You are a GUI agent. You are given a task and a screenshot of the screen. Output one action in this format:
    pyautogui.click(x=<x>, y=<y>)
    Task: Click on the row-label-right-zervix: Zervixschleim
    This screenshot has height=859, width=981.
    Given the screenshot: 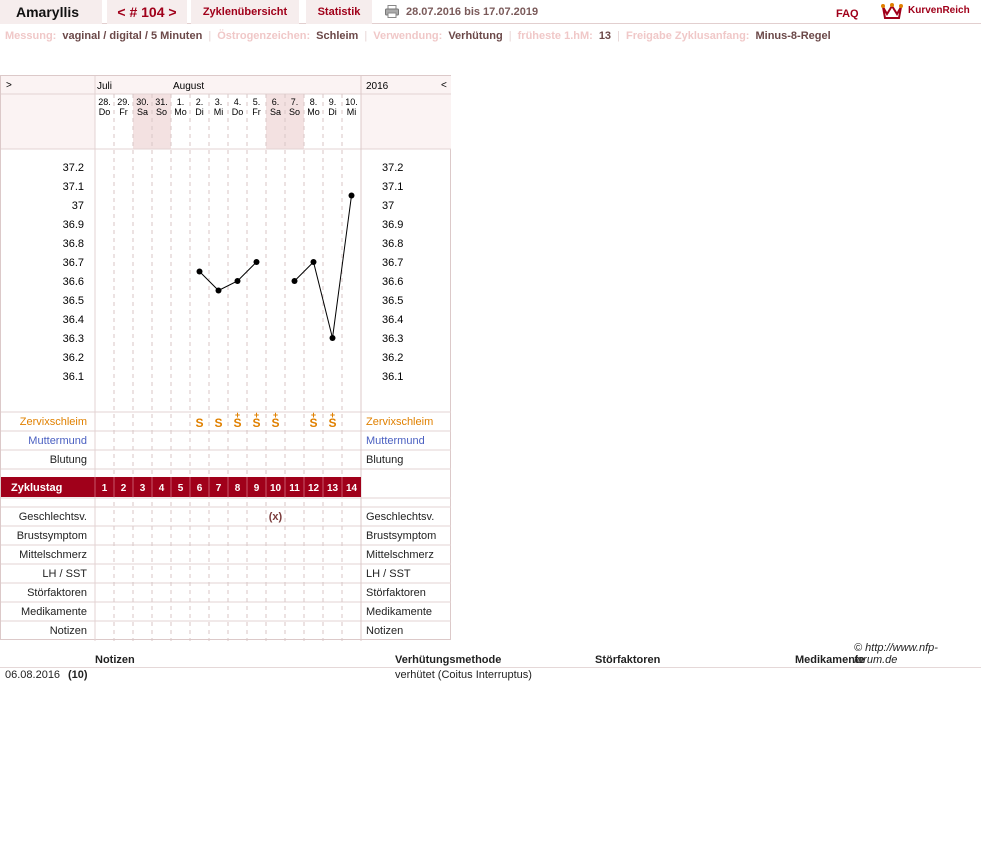 What is the action you would take?
    pyautogui.click(x=399, y=422)
    